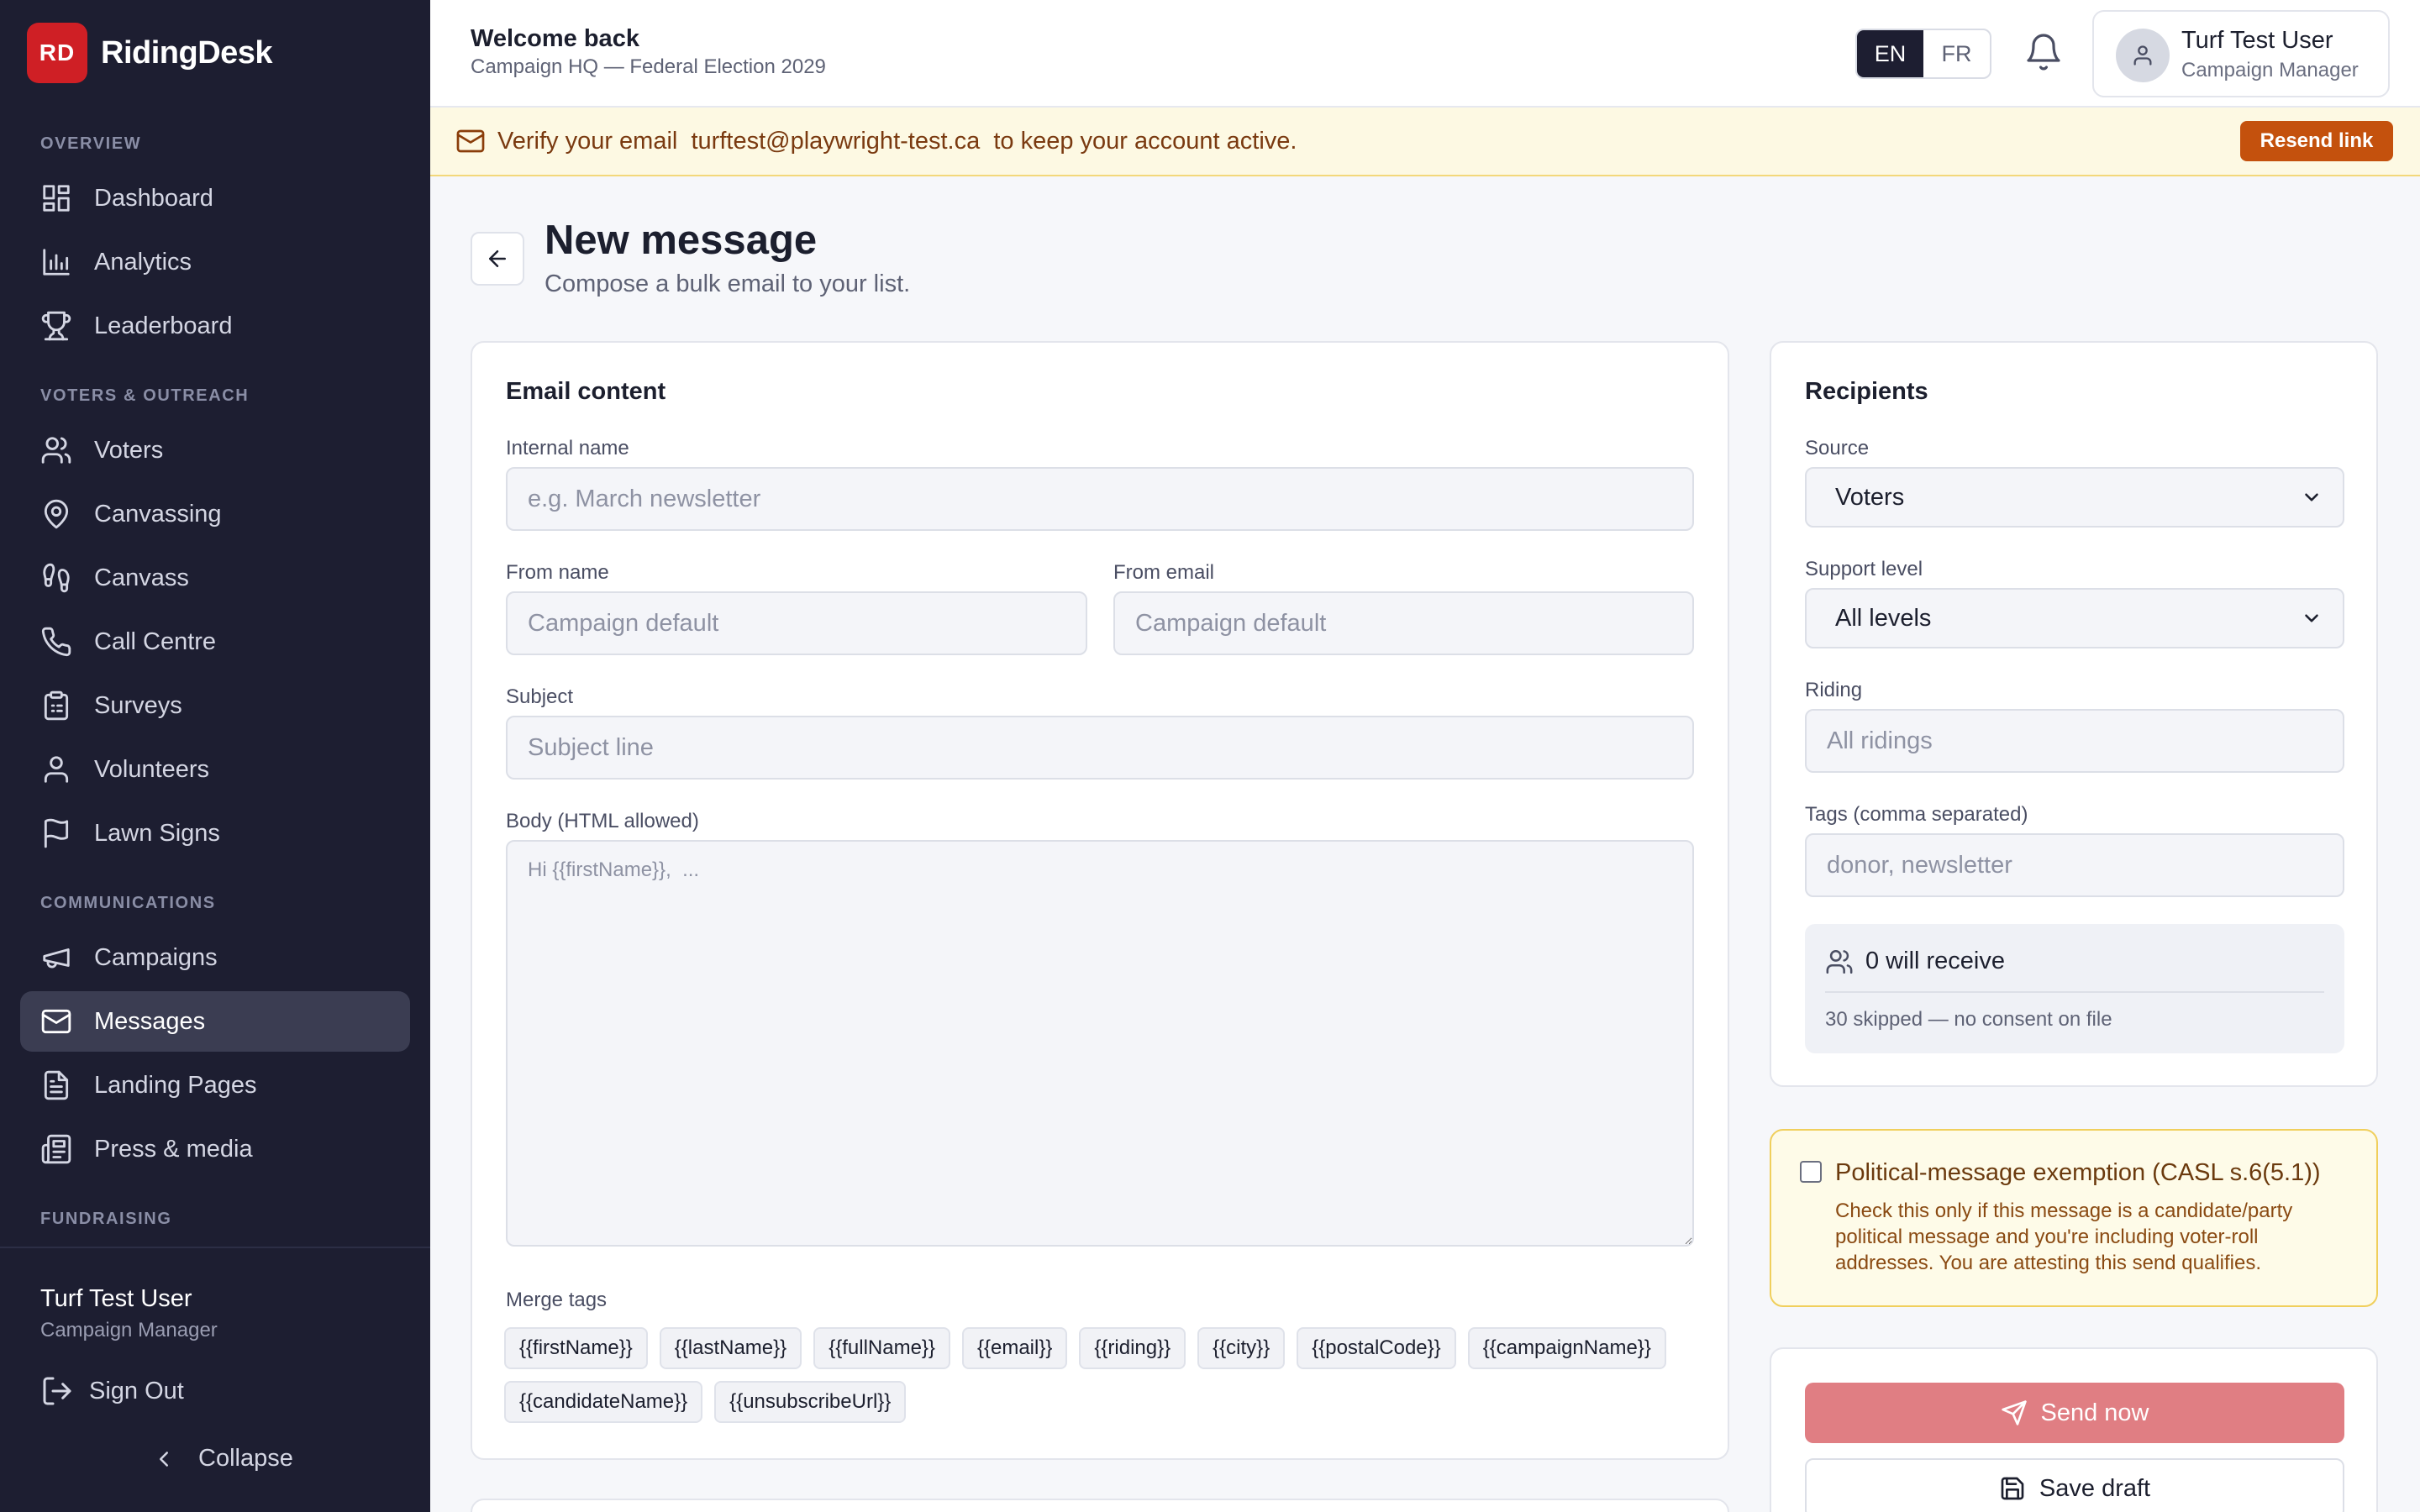 This screenshot has width=2420, height=1512. I want to click on sidebar-item-messages: Messages, so click(215, 1021).